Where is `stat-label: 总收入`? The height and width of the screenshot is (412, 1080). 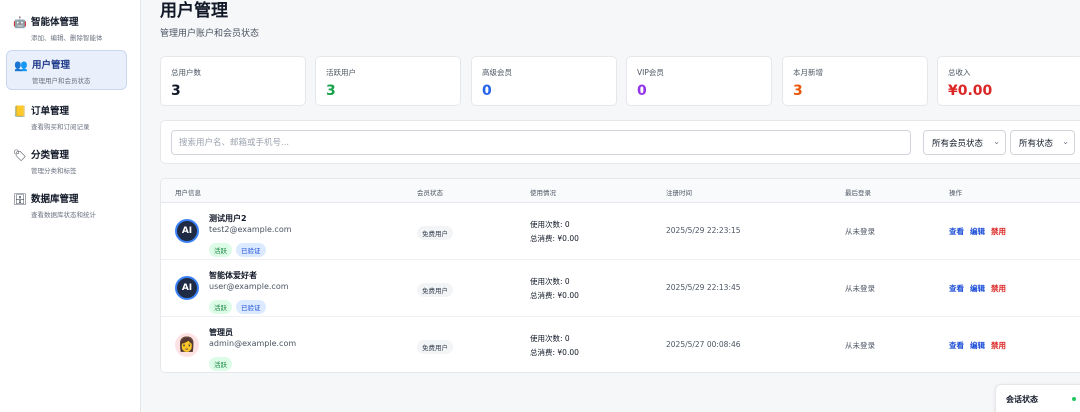 stat-label: 总收入 is located at coordinates (959, 72).